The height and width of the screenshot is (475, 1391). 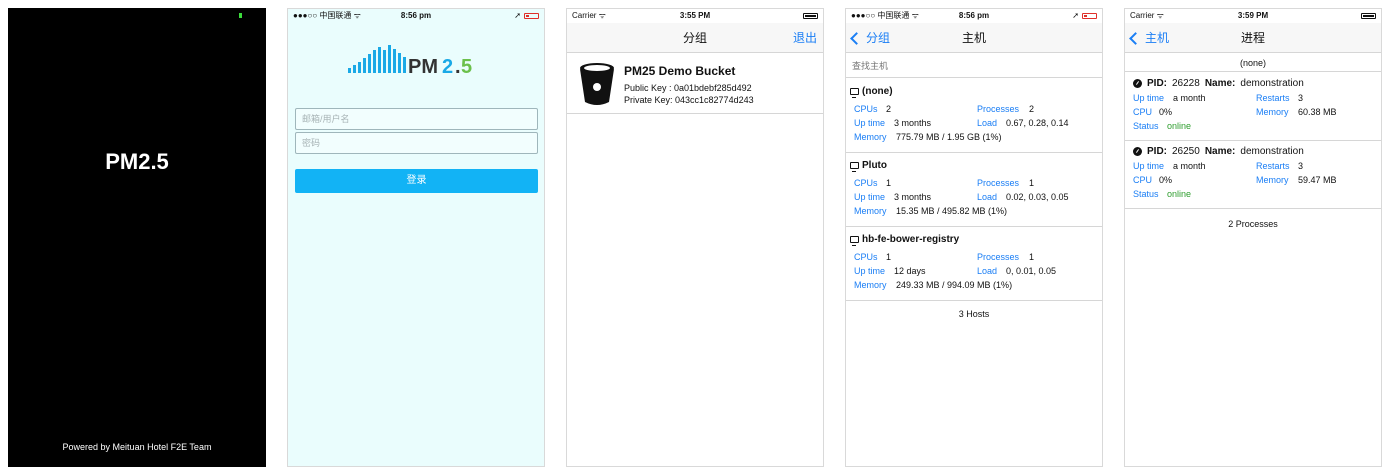 I want to click on svg-text: 2, so click(x=447, y=66).